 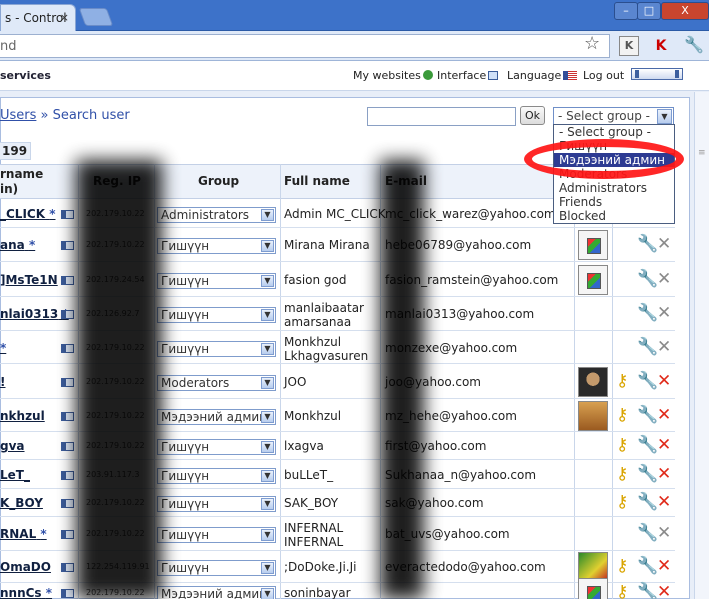 What do you see at coordinates (22, 416) in the screenshot?
I see `username-link: nkhzul` at bounding box center [22, 416].